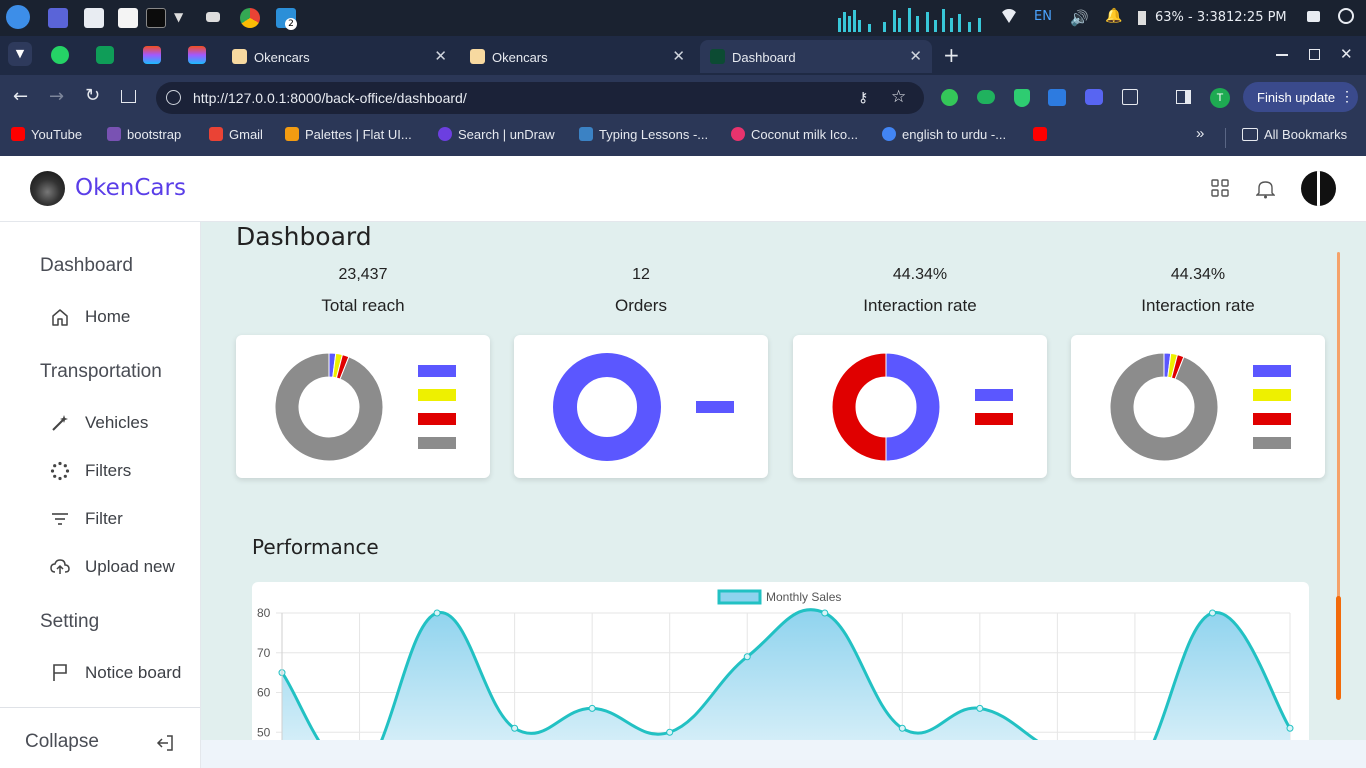  What do you see at coordinates (20, 96) in the screenshot?
I see `back-arrow-icon: ←` at bounding box center [20, 96].